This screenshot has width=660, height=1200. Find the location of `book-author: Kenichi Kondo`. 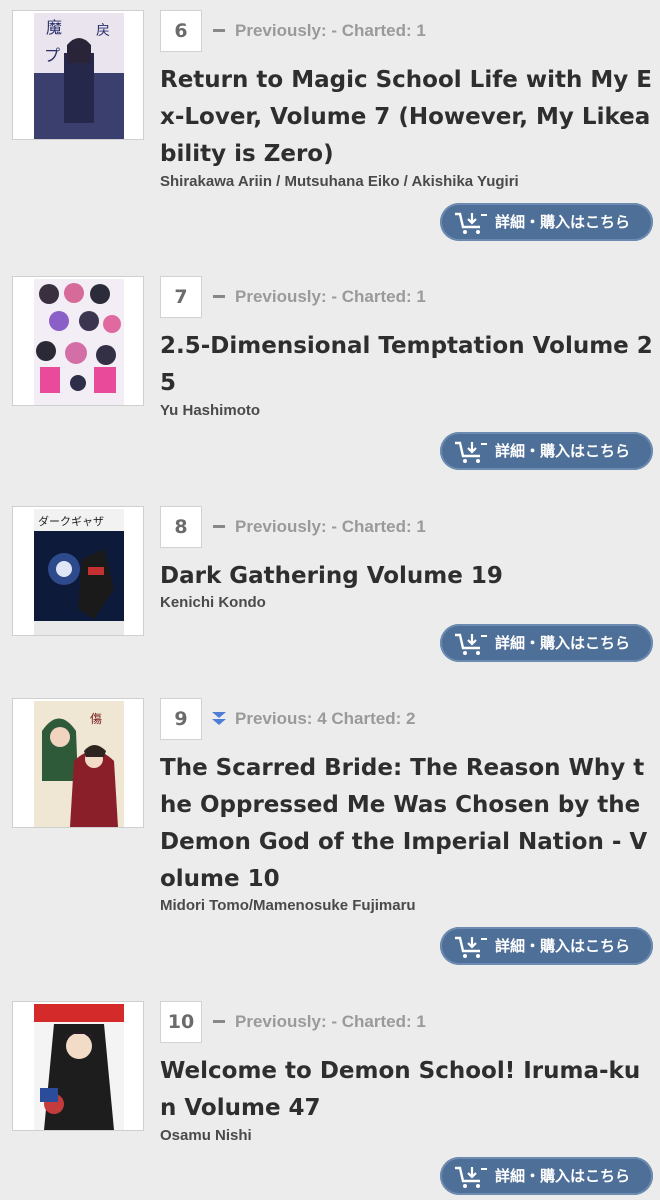

book-author: Kenichi Kondo is located at coordinates (213, 602).